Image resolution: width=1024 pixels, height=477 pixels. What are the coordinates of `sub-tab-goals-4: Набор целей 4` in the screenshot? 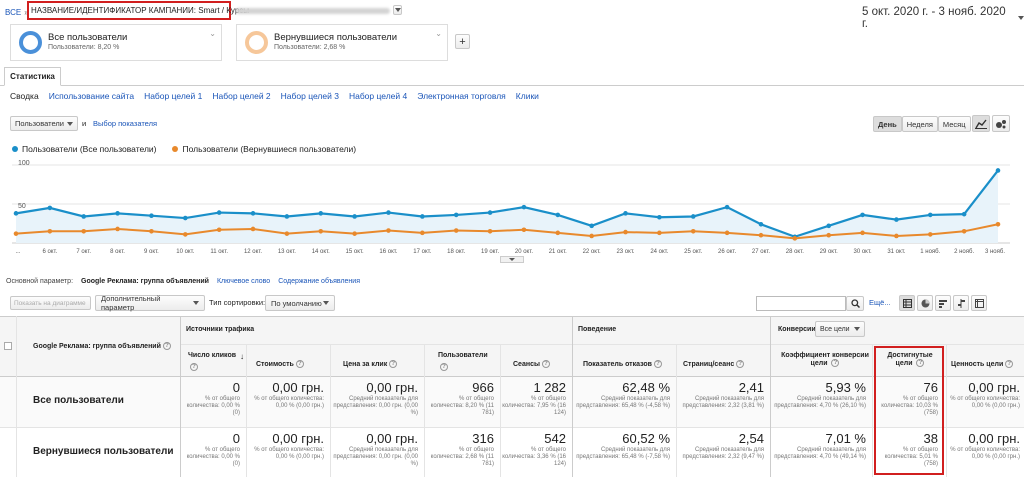 It's located at (378, 96).